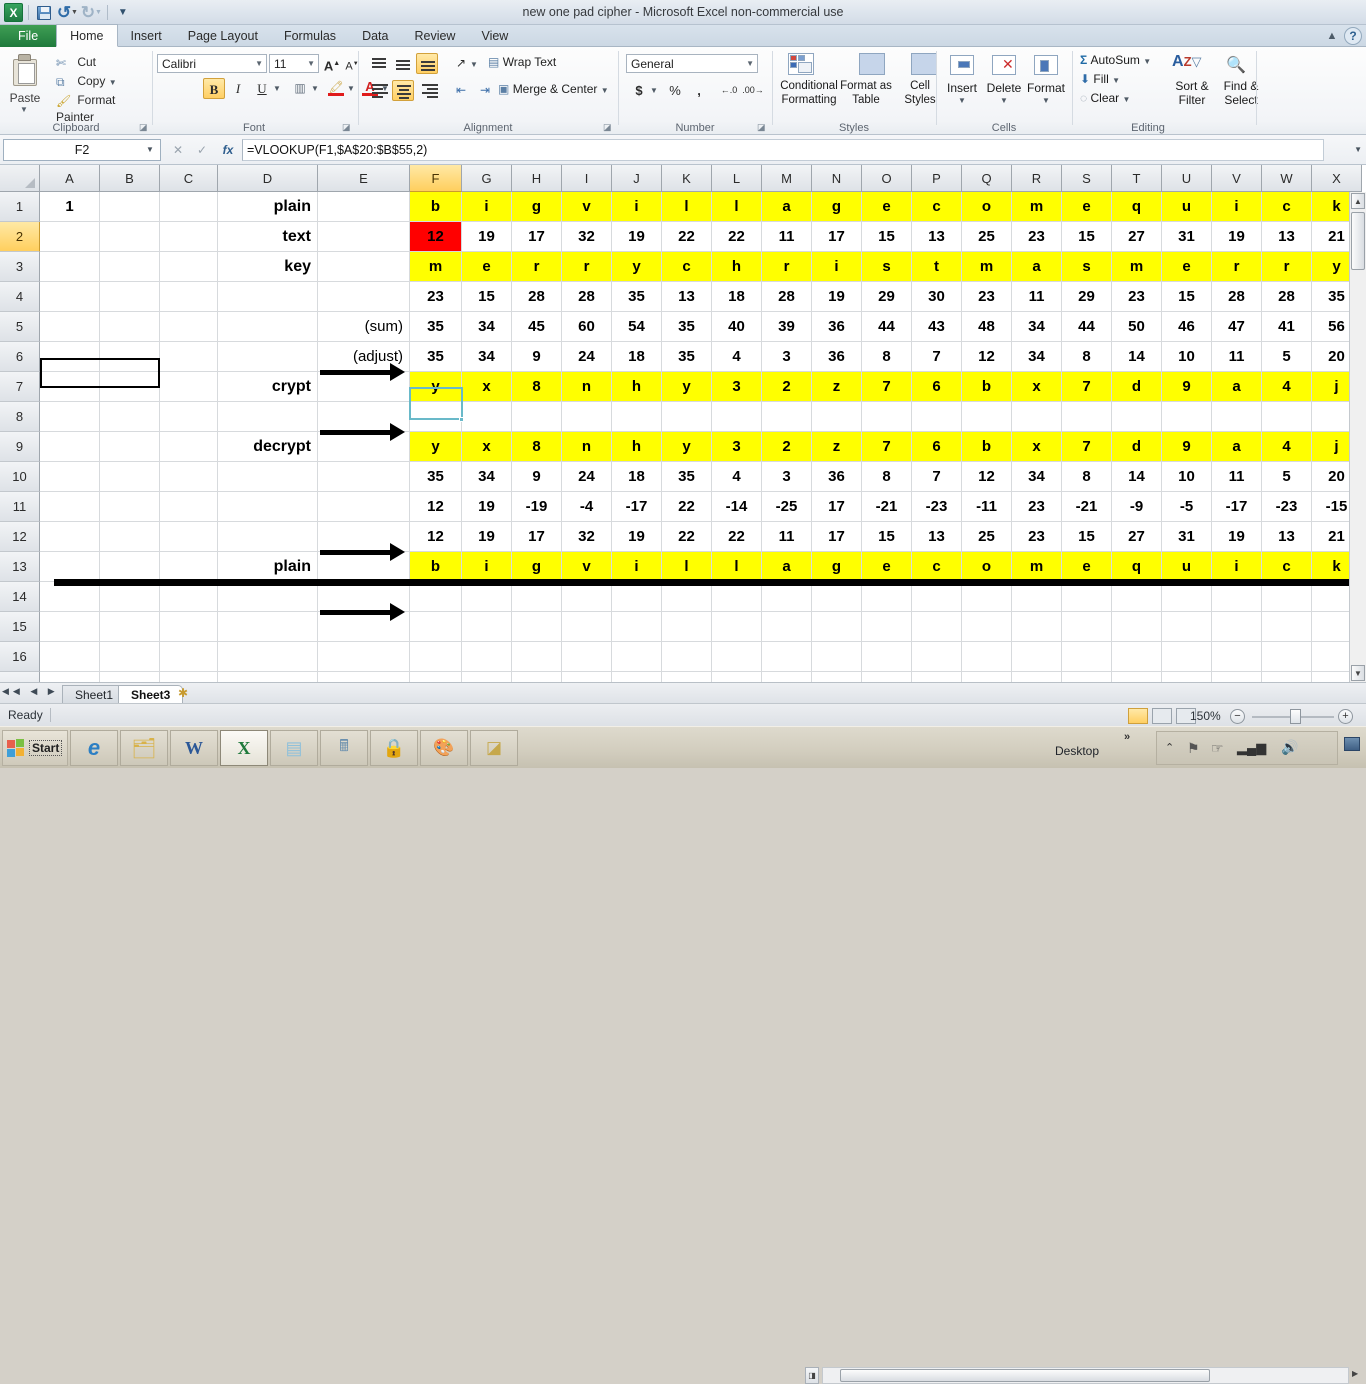 Image resolution: width=1366 pixels, height=1384 pixels. I want to click on bold-button: B, so click(214, 88).